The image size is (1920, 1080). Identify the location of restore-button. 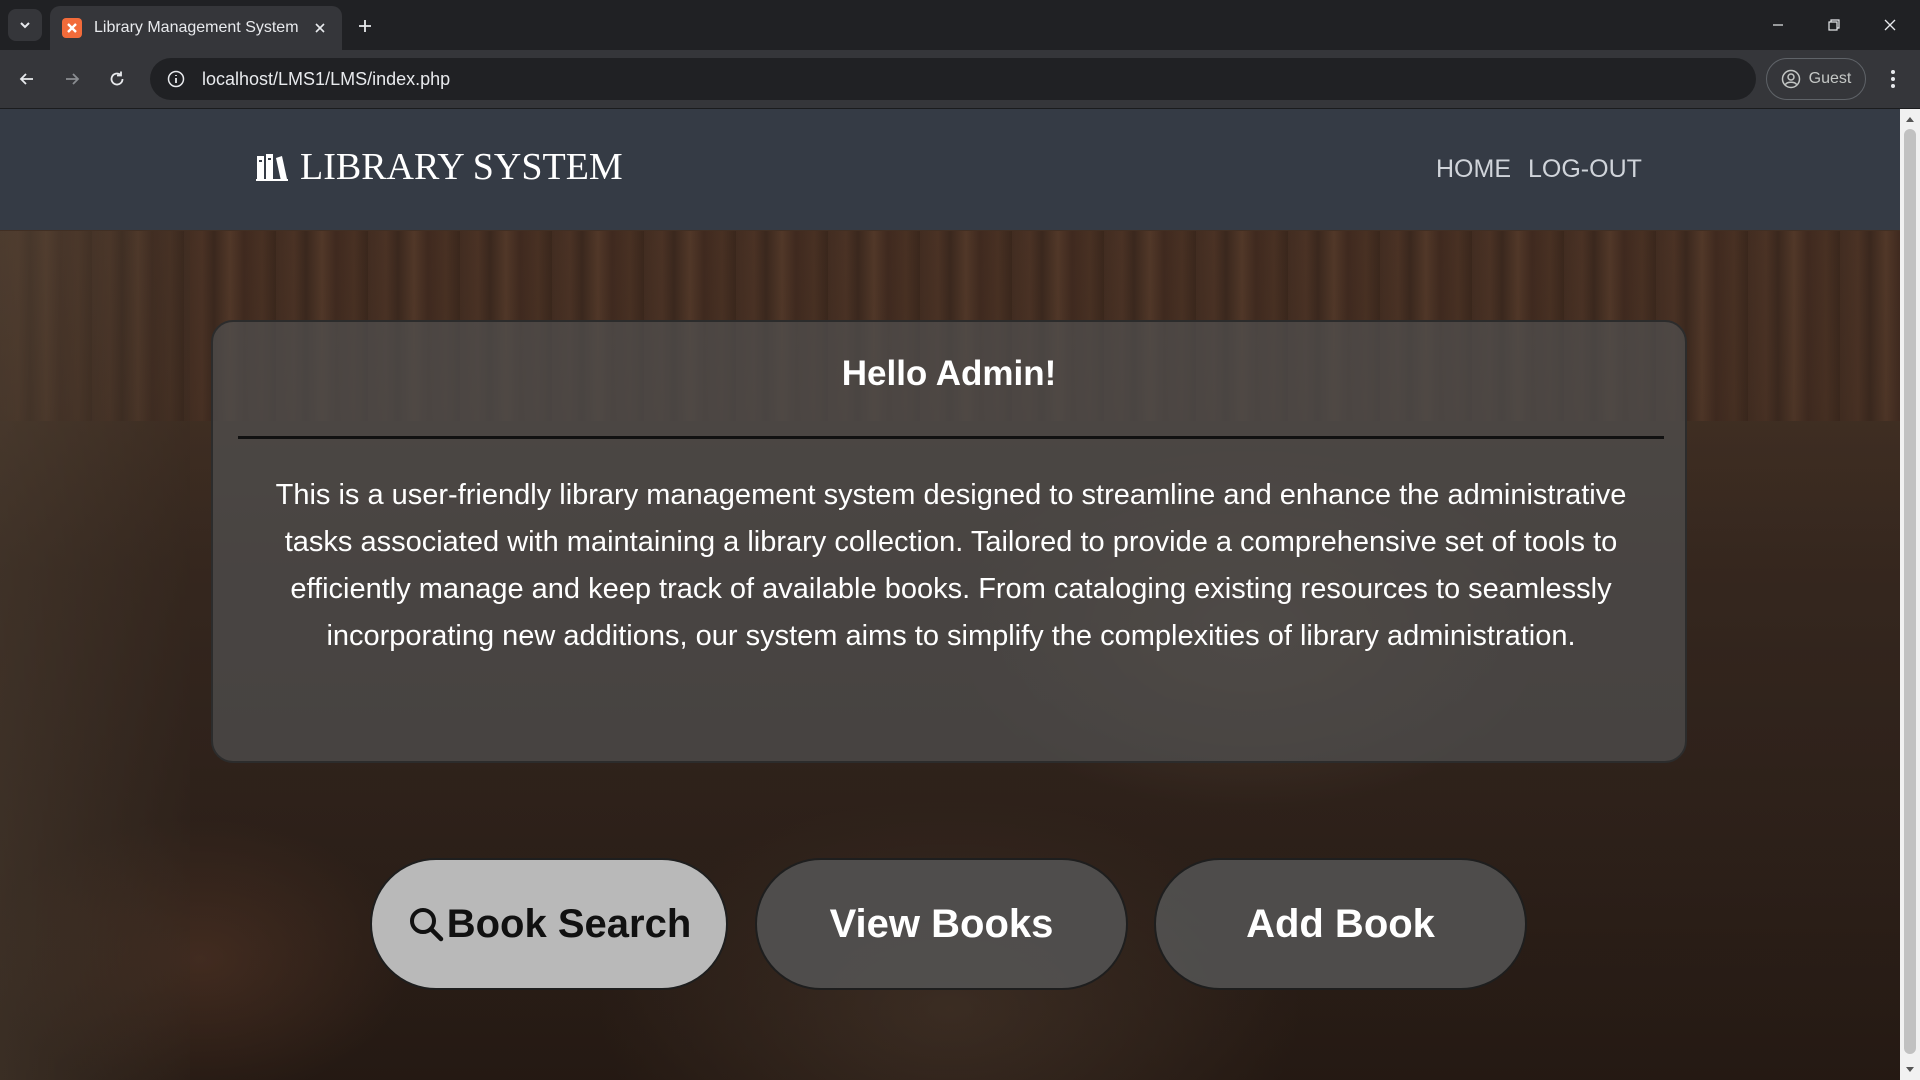
(1834, 25).